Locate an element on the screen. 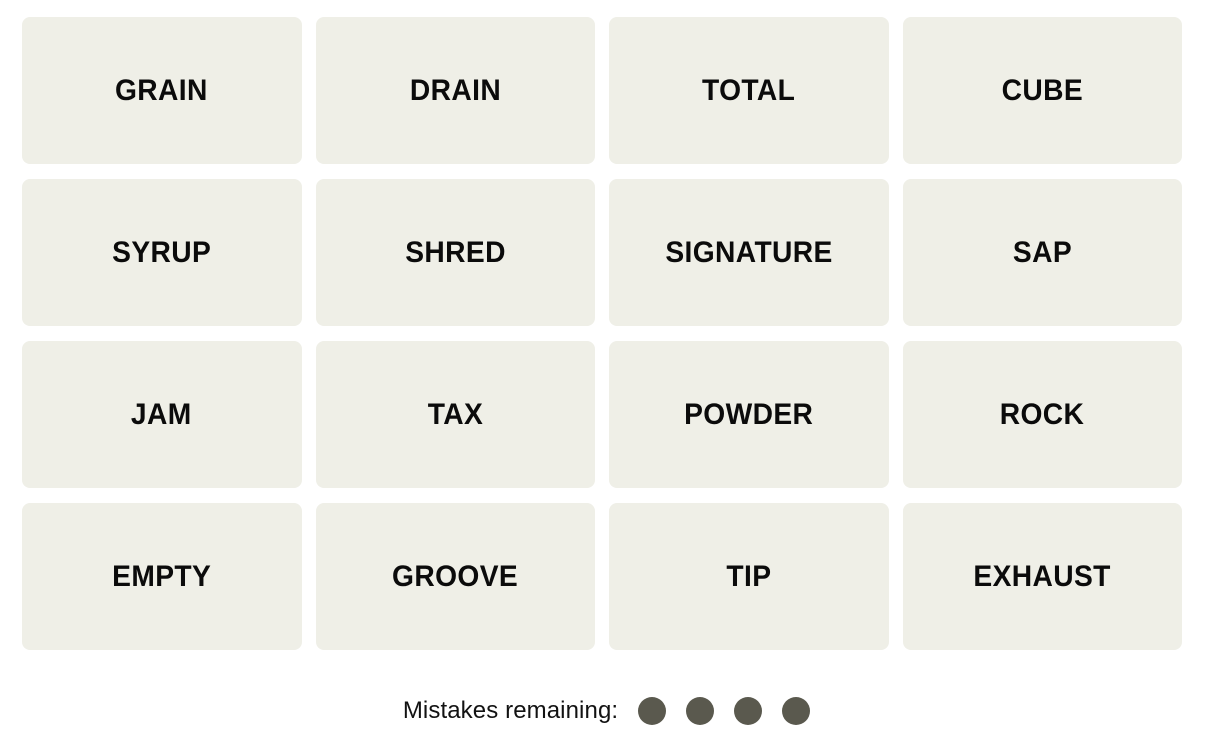  word-tile: SAP is located at coordinates (1042, 252).